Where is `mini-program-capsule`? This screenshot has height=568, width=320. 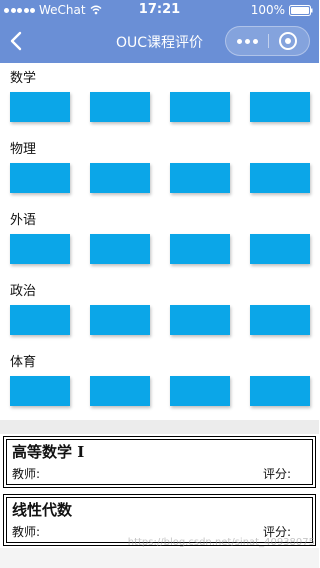 mini-program-capsule is located at coordinates (267, 41).